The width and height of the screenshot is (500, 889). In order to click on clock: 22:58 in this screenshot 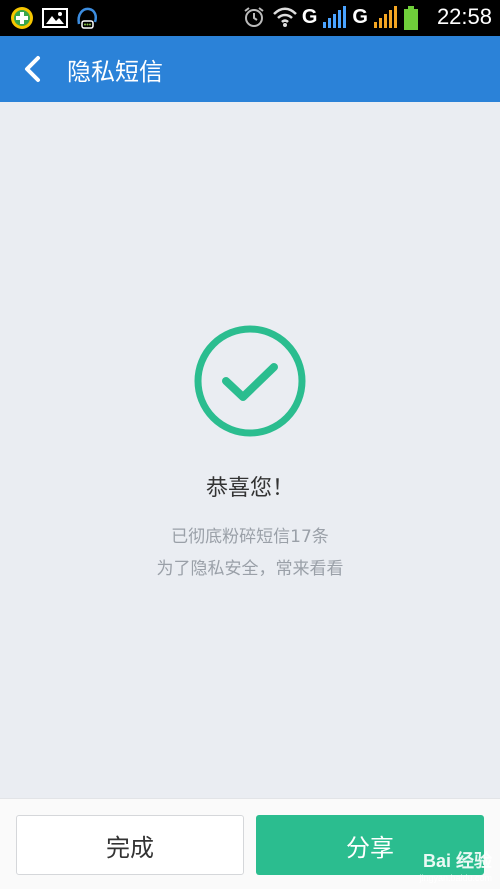, I will do `click(464, 16)`.